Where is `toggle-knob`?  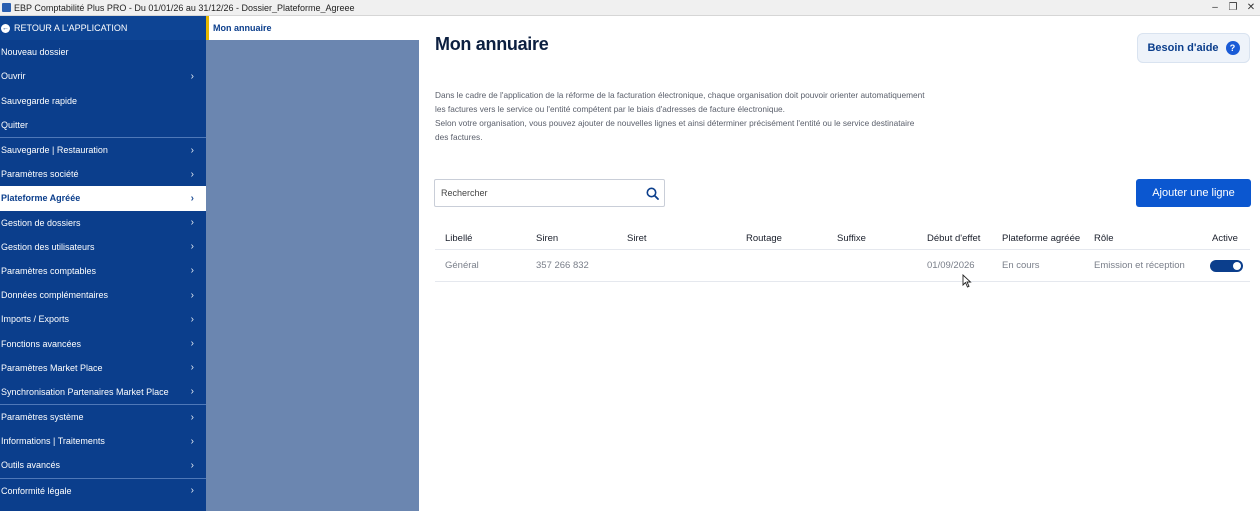 toggle-knob is located at coordinates (1237, 265).